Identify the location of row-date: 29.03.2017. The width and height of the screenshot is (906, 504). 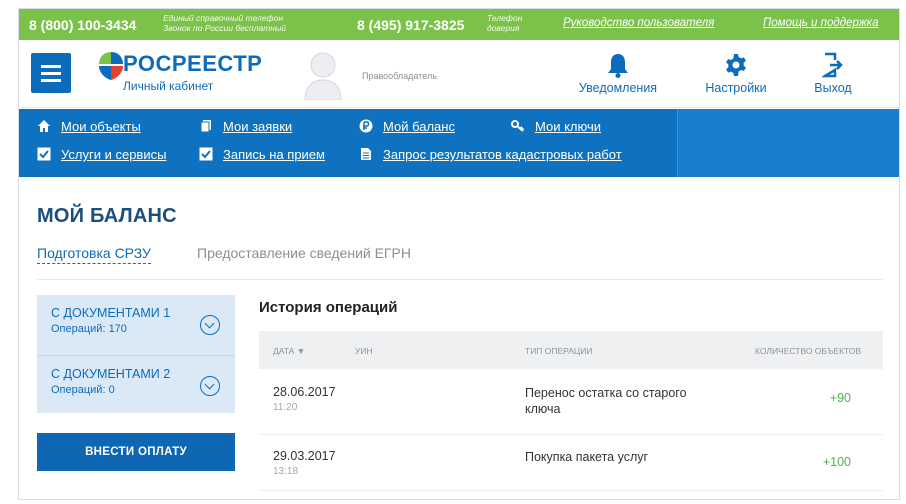
(304, 456).